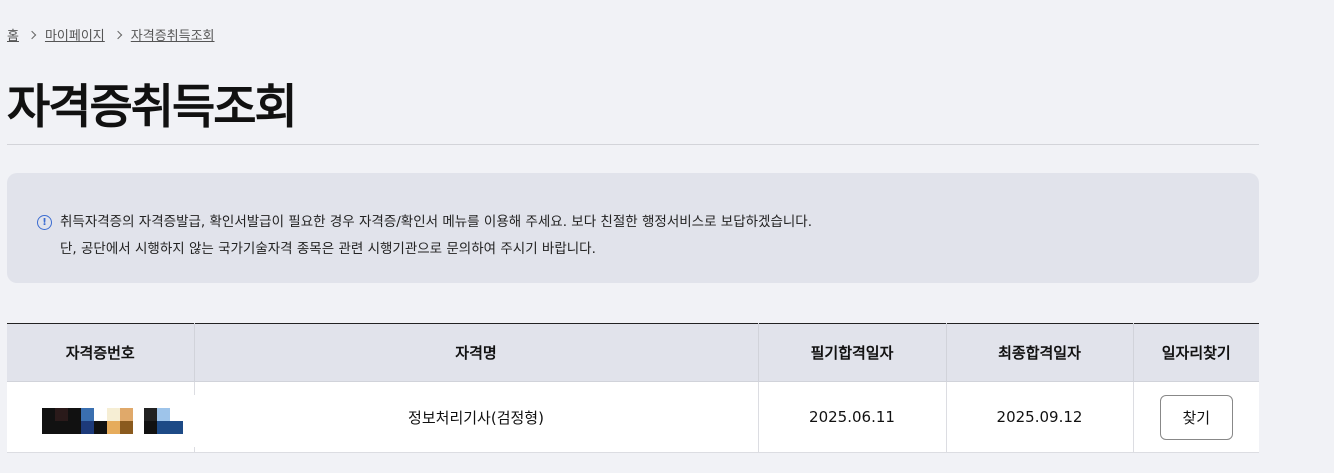  Describe the element at coordinates (476, 417) in the screenshot. I see `cert-name-cell: 정보처리기사(검정형)` at that location.